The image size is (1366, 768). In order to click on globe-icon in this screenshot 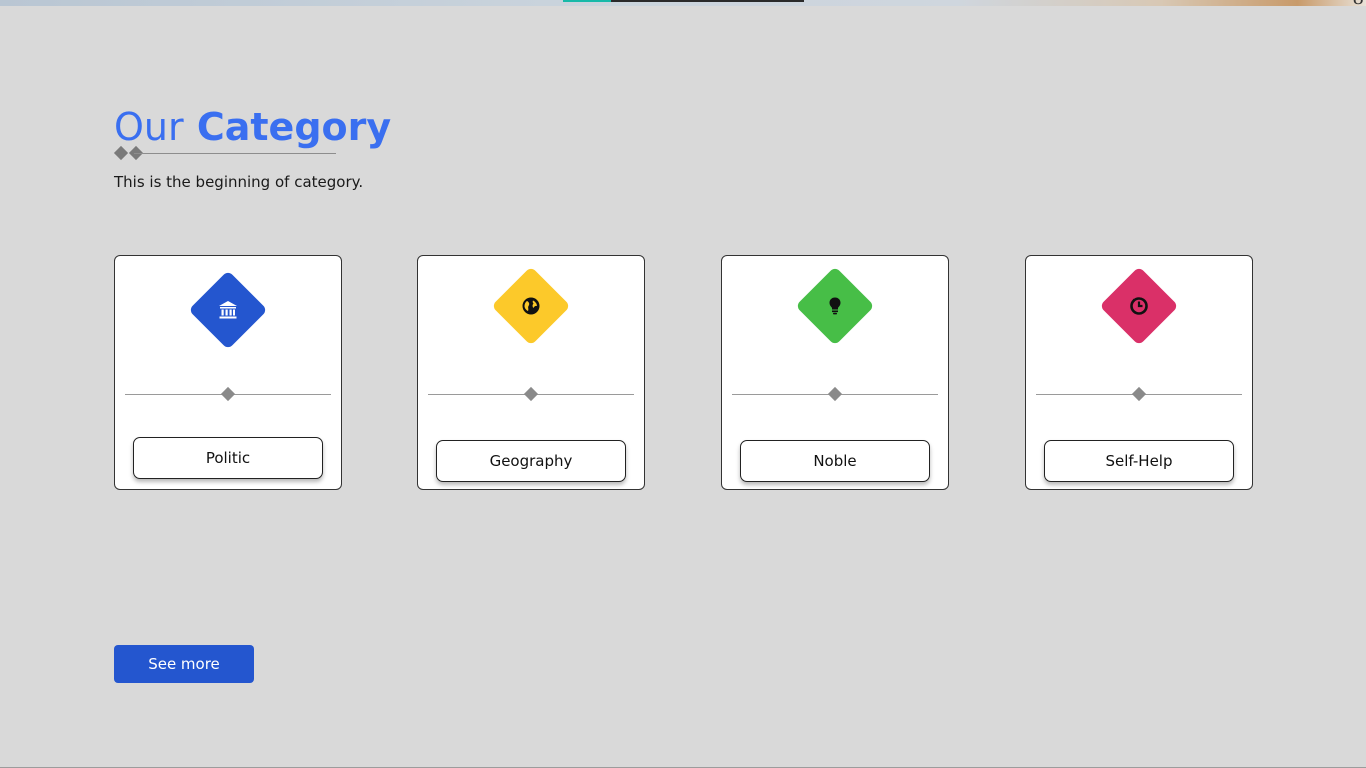, I will do `click(531, 306)`.